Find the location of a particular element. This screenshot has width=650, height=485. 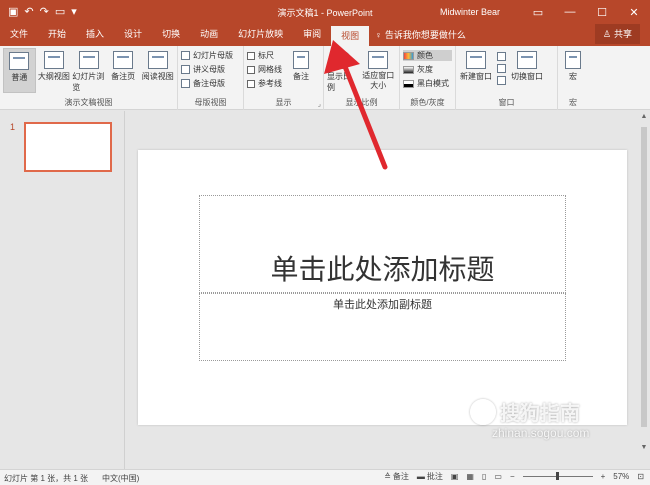

reading-view-icon is located at coordinates (157, 60).